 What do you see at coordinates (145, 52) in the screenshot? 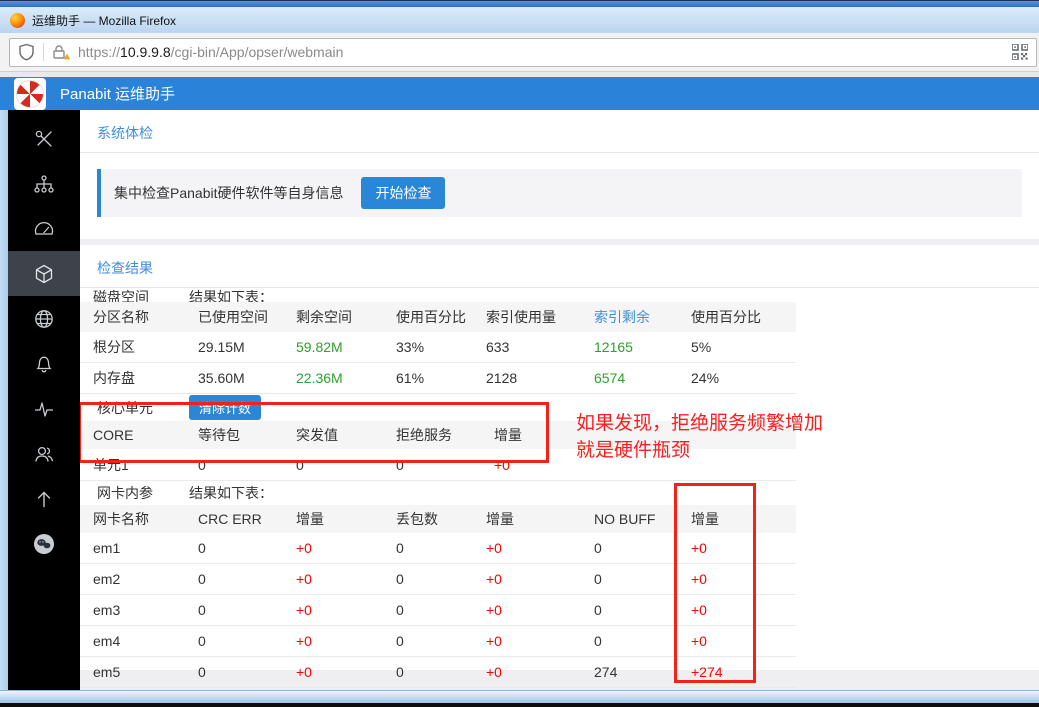
I see `url-host: 10.9.9.8` at bounding box center [145, 52].